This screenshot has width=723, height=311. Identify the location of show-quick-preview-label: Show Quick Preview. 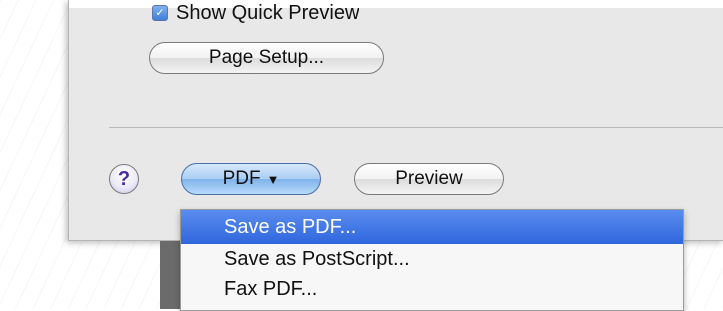
(268, 13).